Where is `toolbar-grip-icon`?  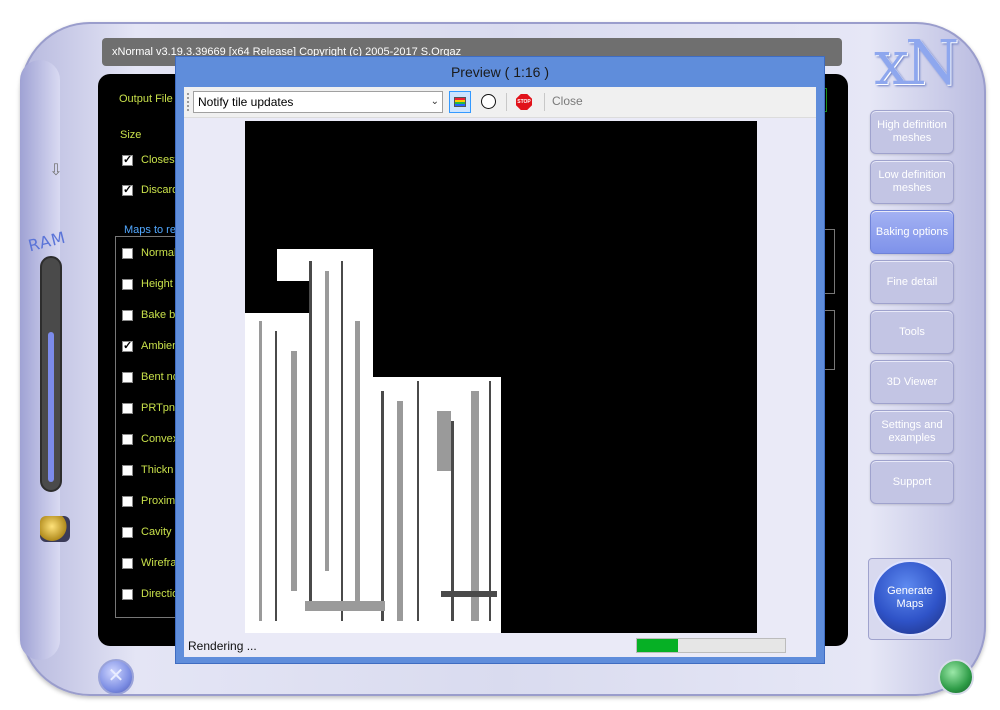
toolbar-grip-icon is located at coordinates (189, 102).